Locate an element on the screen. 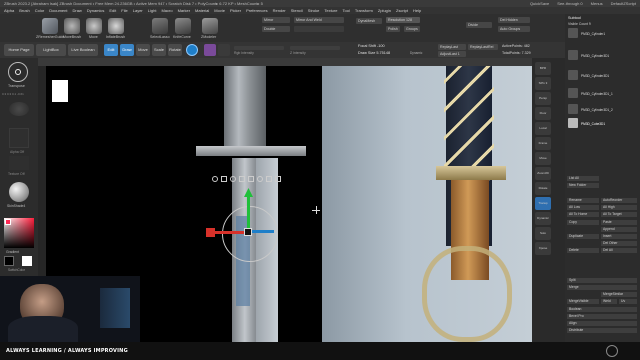 This screenshot has width=640, height=360. all-low-button: All Low is located at coordinates (583, 207).